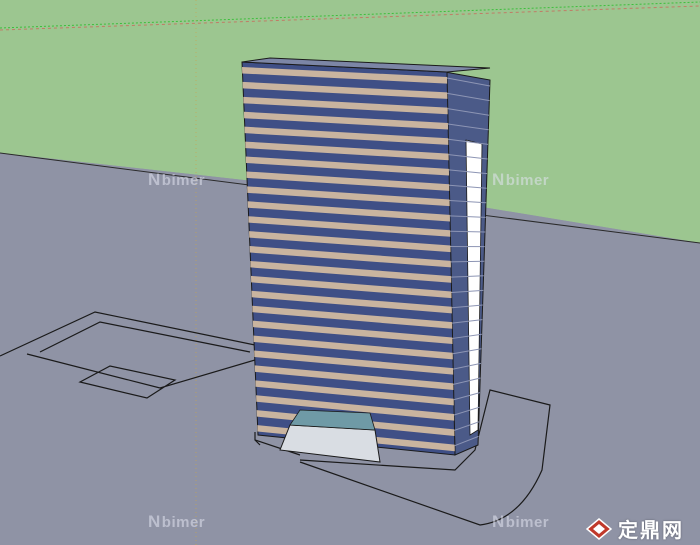 The height and width of the screenshot is (545, 700). I want to click on diamond-logo-icon, so click(599, 528).